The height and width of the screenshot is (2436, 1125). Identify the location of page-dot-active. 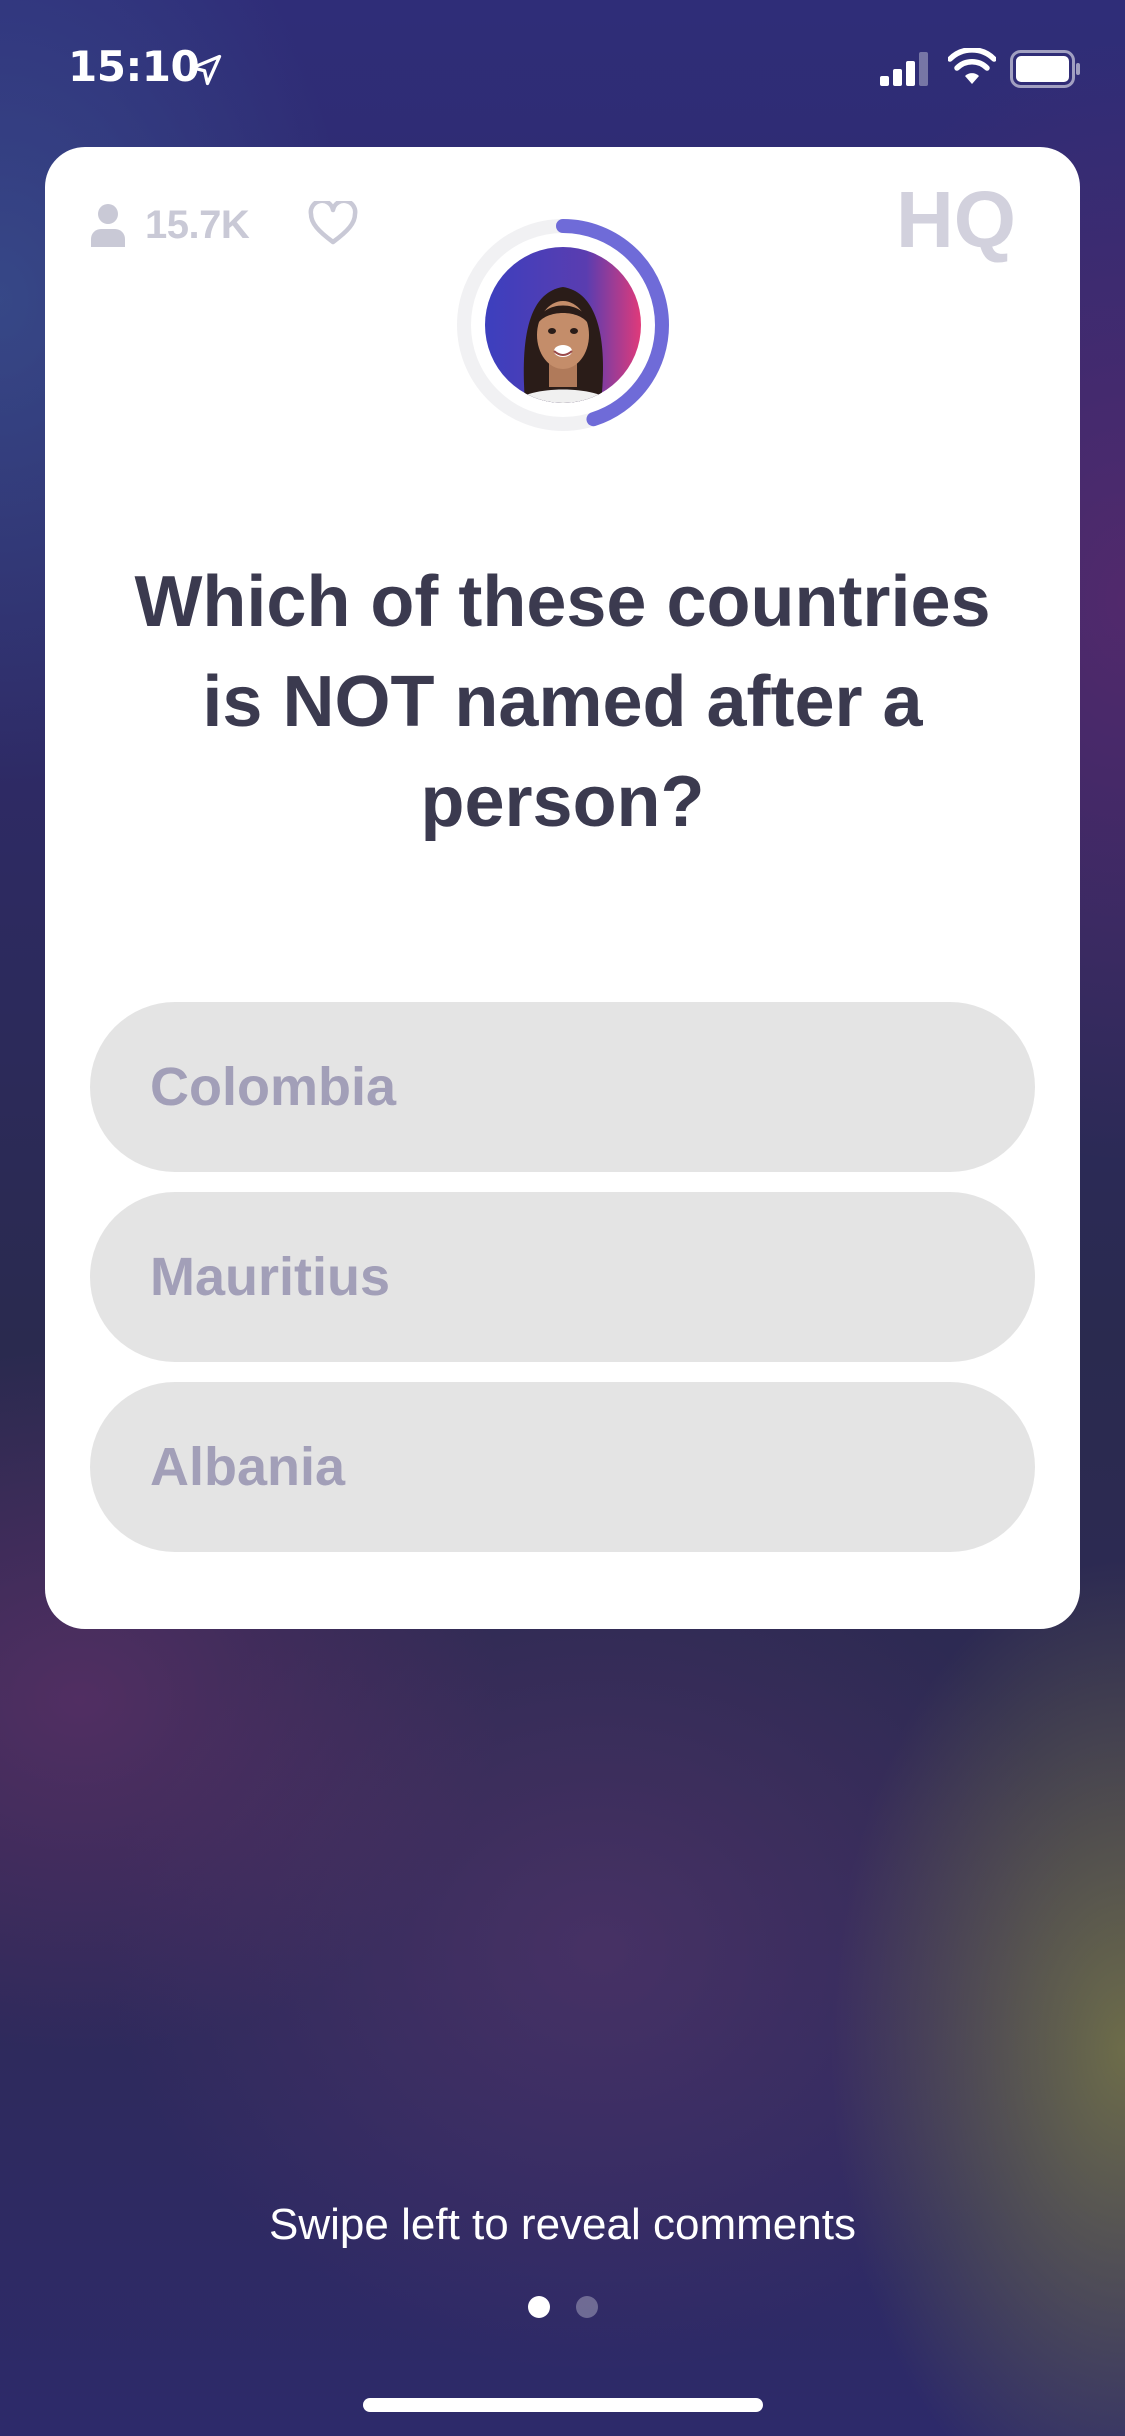
(538, 2307).